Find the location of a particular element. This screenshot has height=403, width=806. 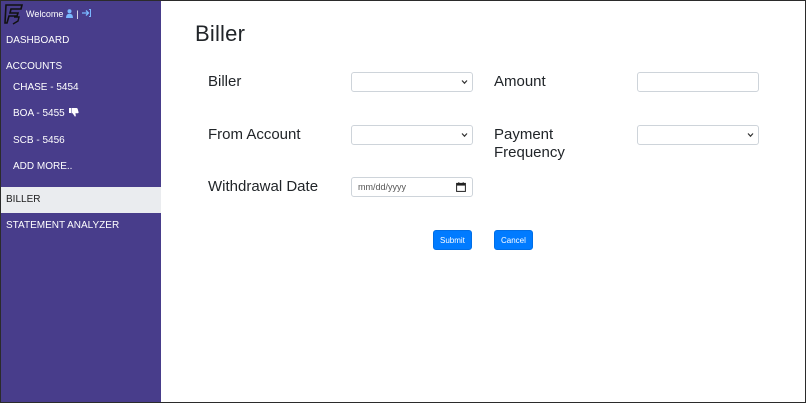

withdrawal-date-placeholder: mm/dd/yyyy is located at coordinates (382, 187).